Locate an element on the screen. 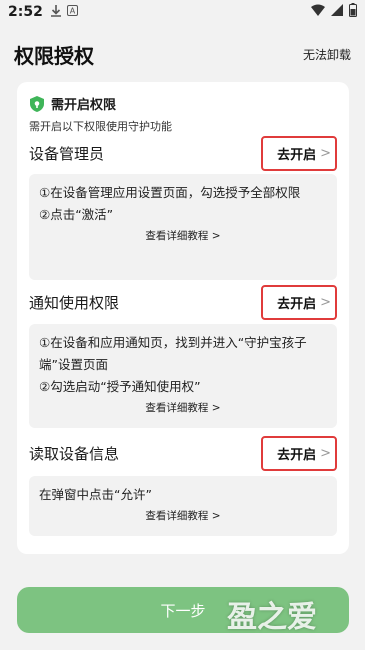  permission-title: 通知使用权限 is located at coordinates (74, 302).